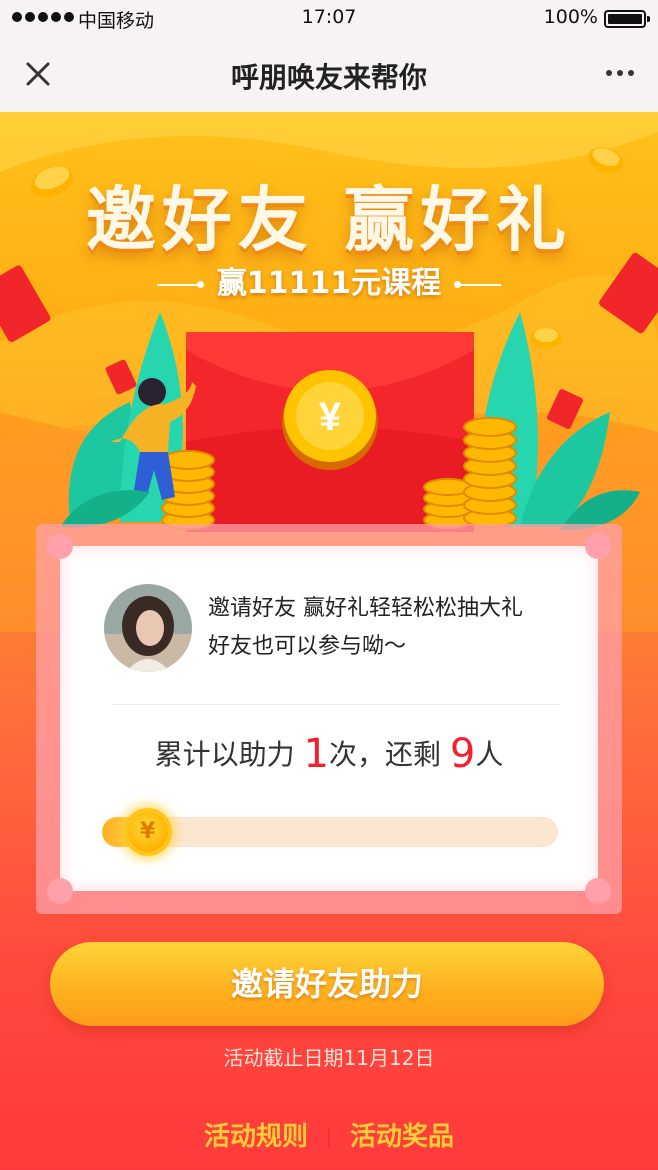 The width and height of the screenshot is (658, 1170). Describe the element at coordinates (627, 19) in the screenshot. I see `battery-icon` at that location.